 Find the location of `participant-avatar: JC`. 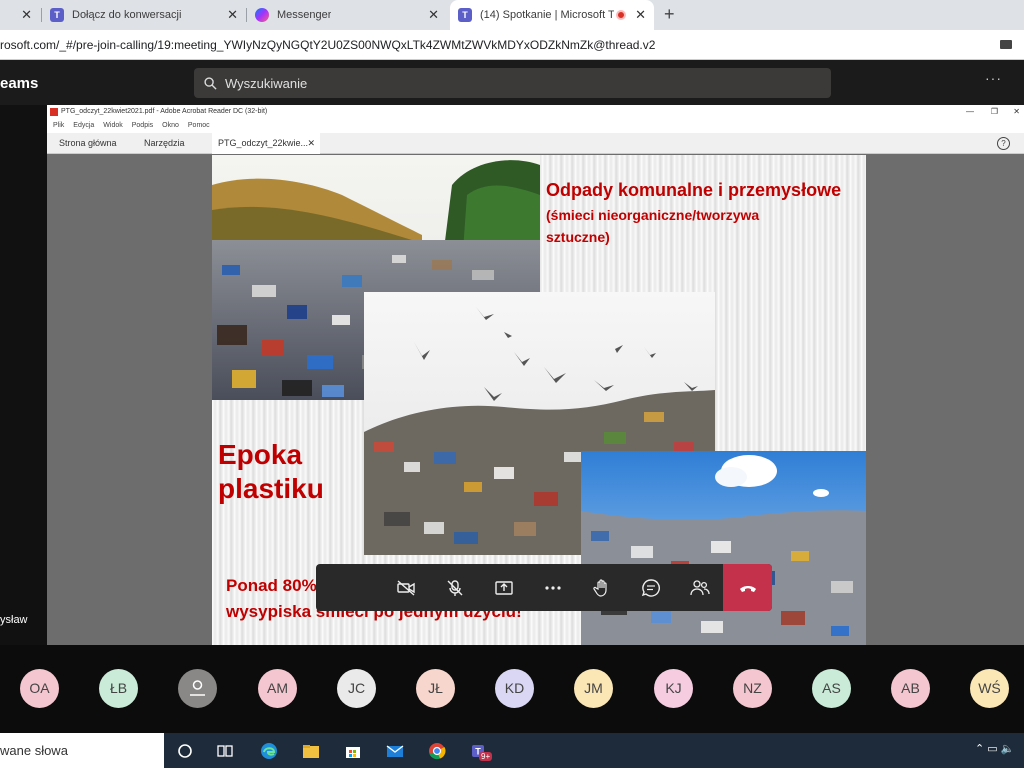

participant-avatar: JC is located at coordinates (356, 688).